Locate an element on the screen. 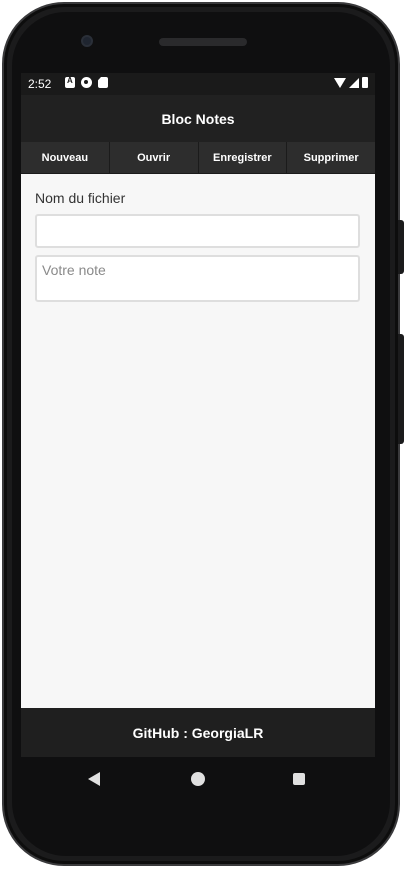 The image size is (406, 869). app-title: Bloc Notes is located at coordinates (198, 118).